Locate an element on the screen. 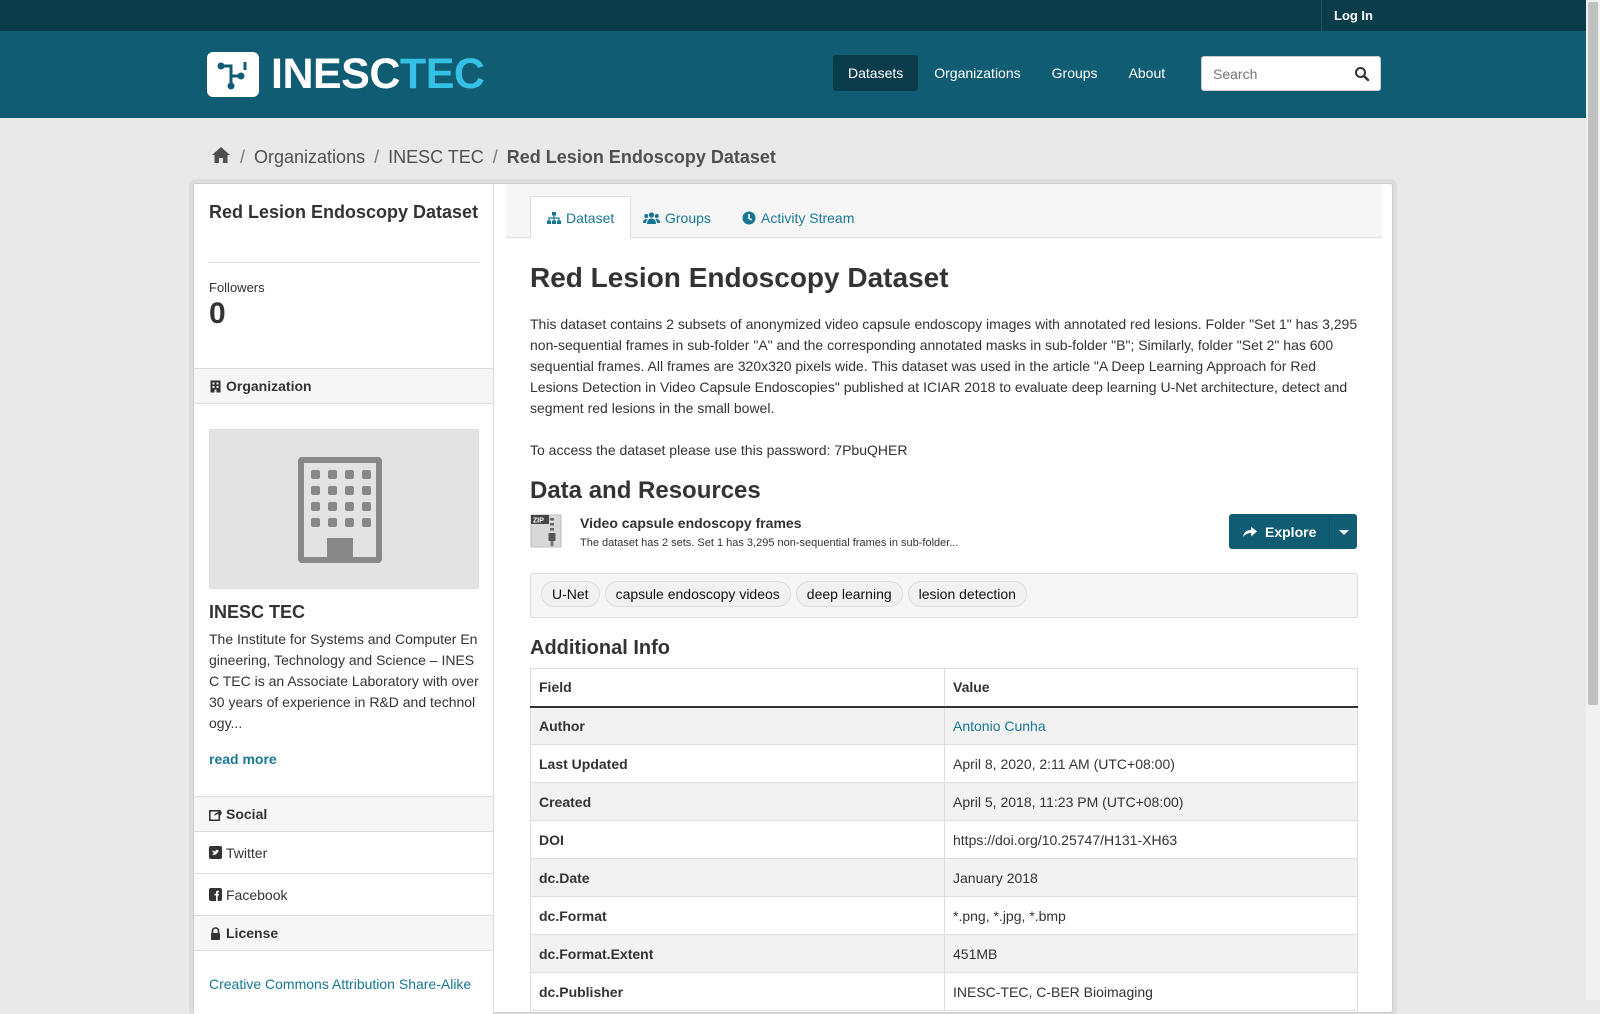 Image resolution: width=1600 pixels, height=1014 pixels. value-cell: *.png, *.jpg, *.bmp is located at coordinates (1151, 915).